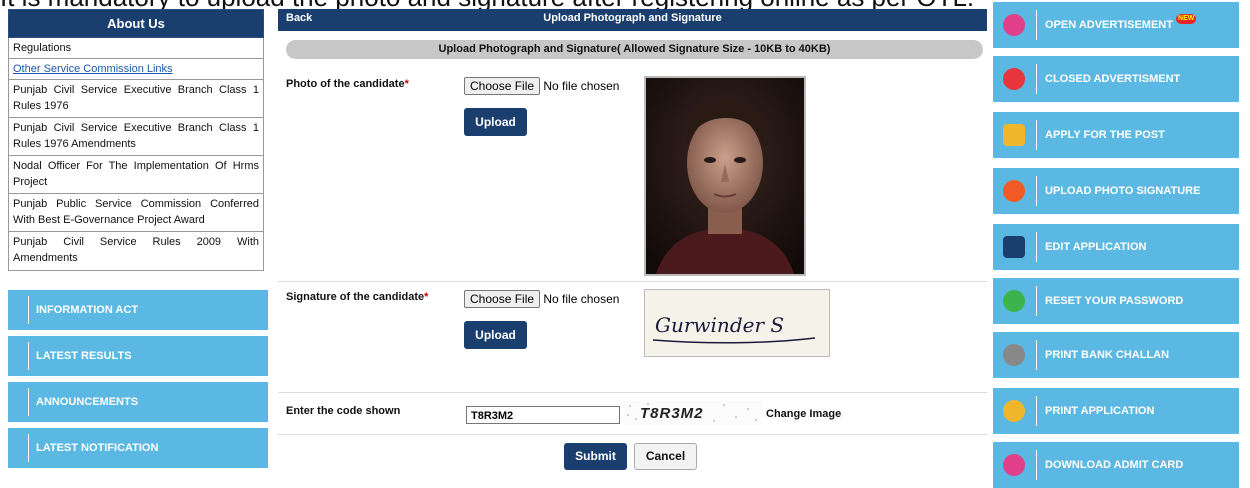 The image size is (1250, 488). I want to click on signature-label: Signature of the candidate*, so click(361, 297).